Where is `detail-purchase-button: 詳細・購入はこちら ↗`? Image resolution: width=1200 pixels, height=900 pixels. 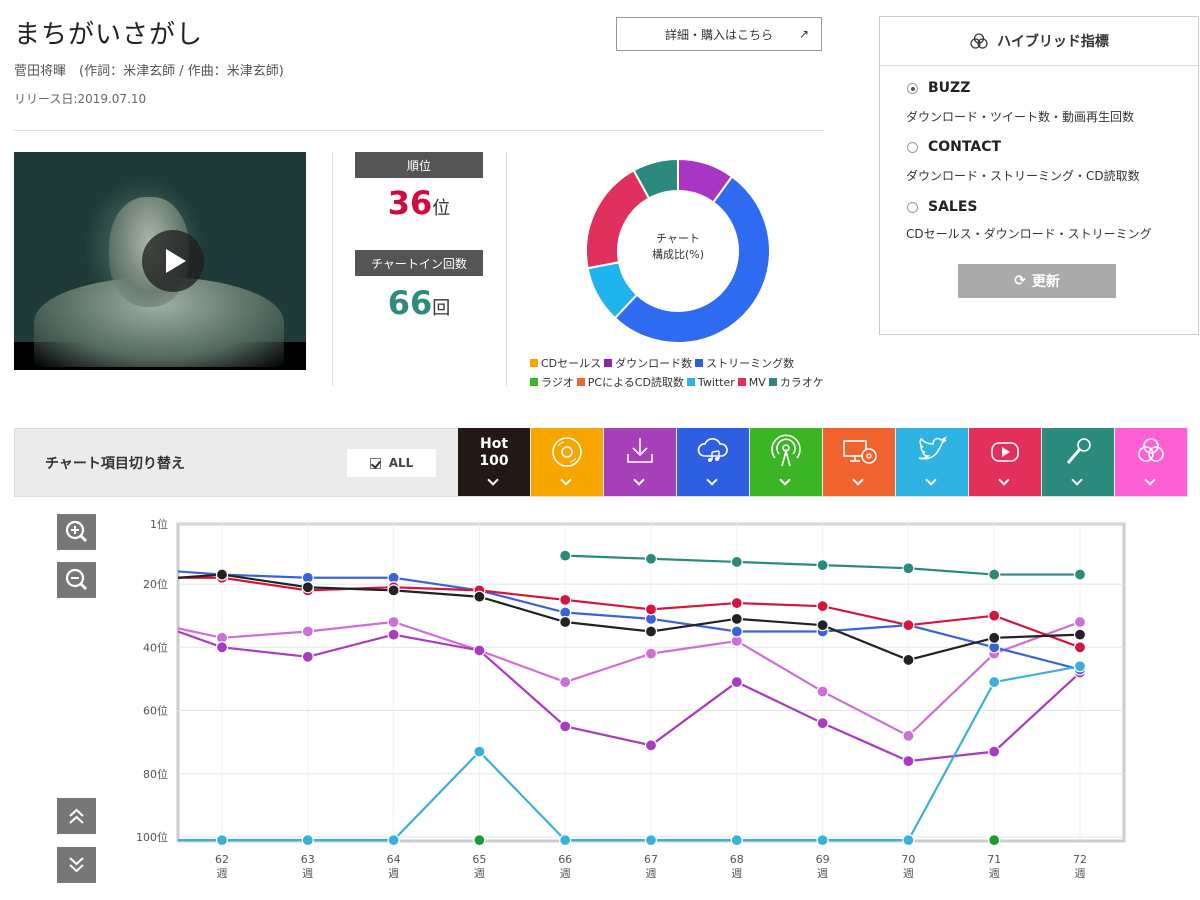
detail-purchase-button: 詳細・購入はこちら ↗ is located at coordinates (719, 34).